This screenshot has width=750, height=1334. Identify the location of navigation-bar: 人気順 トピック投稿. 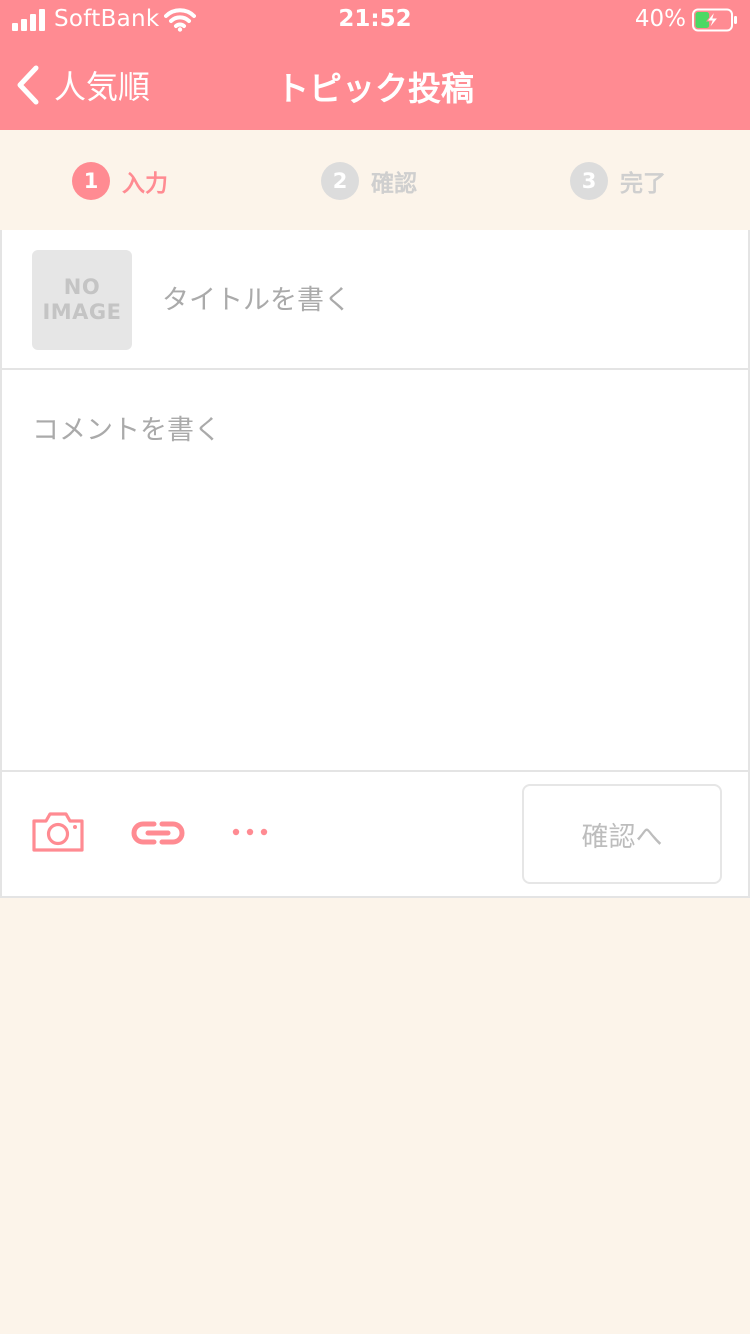
(375, 85).